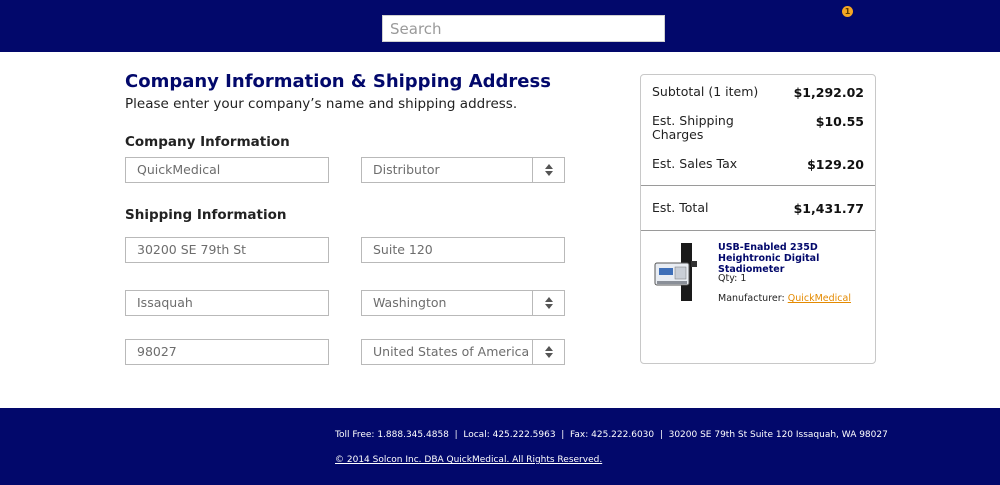 Image resolution: width=1000 pixels, height=485 pixels. I want to click on cart-count-badge: 1, so click(847, 11).